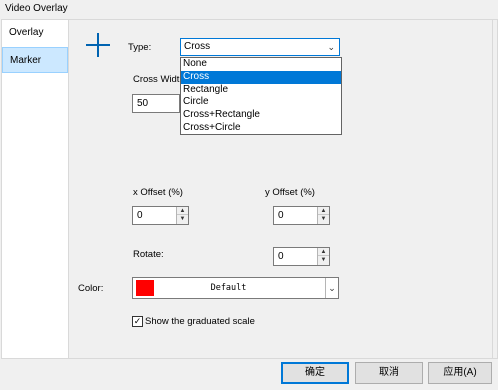  Describe the element at coordinates (492, 189) in the screenshot. I see `panel-divider` at that location.